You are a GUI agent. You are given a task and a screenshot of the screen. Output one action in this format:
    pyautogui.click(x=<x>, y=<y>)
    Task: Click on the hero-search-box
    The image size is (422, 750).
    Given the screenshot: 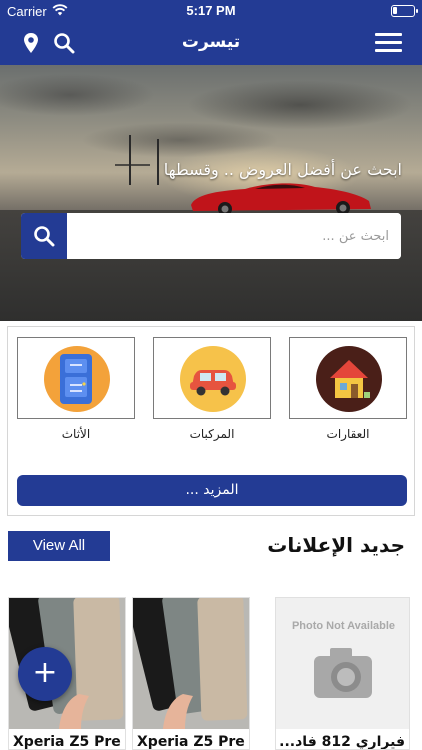 What is the action you would take?
    pyautogui.click(x=211, y=236)
    